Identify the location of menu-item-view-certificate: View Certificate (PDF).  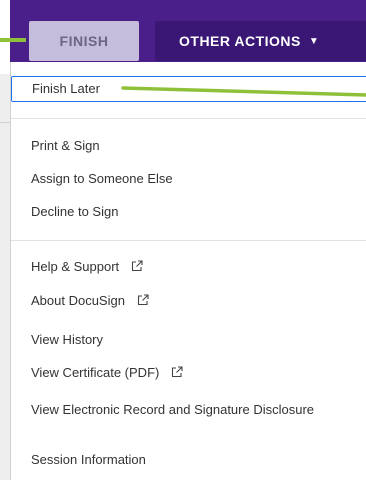
(107, 373).